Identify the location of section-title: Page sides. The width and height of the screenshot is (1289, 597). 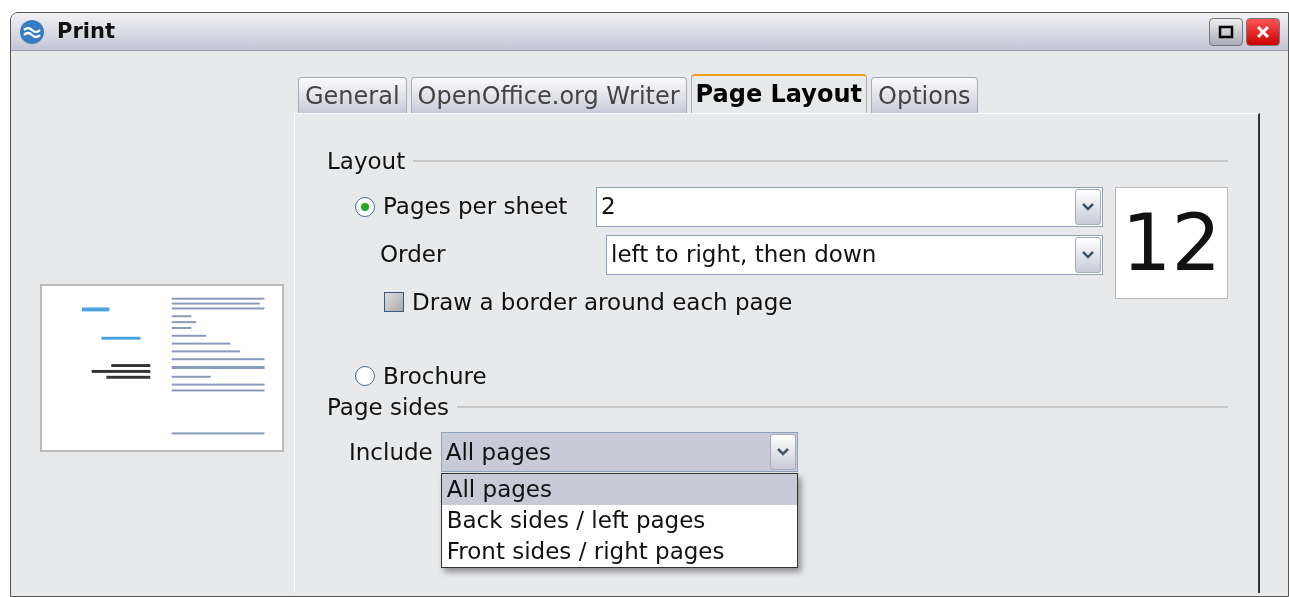
(388, 407).